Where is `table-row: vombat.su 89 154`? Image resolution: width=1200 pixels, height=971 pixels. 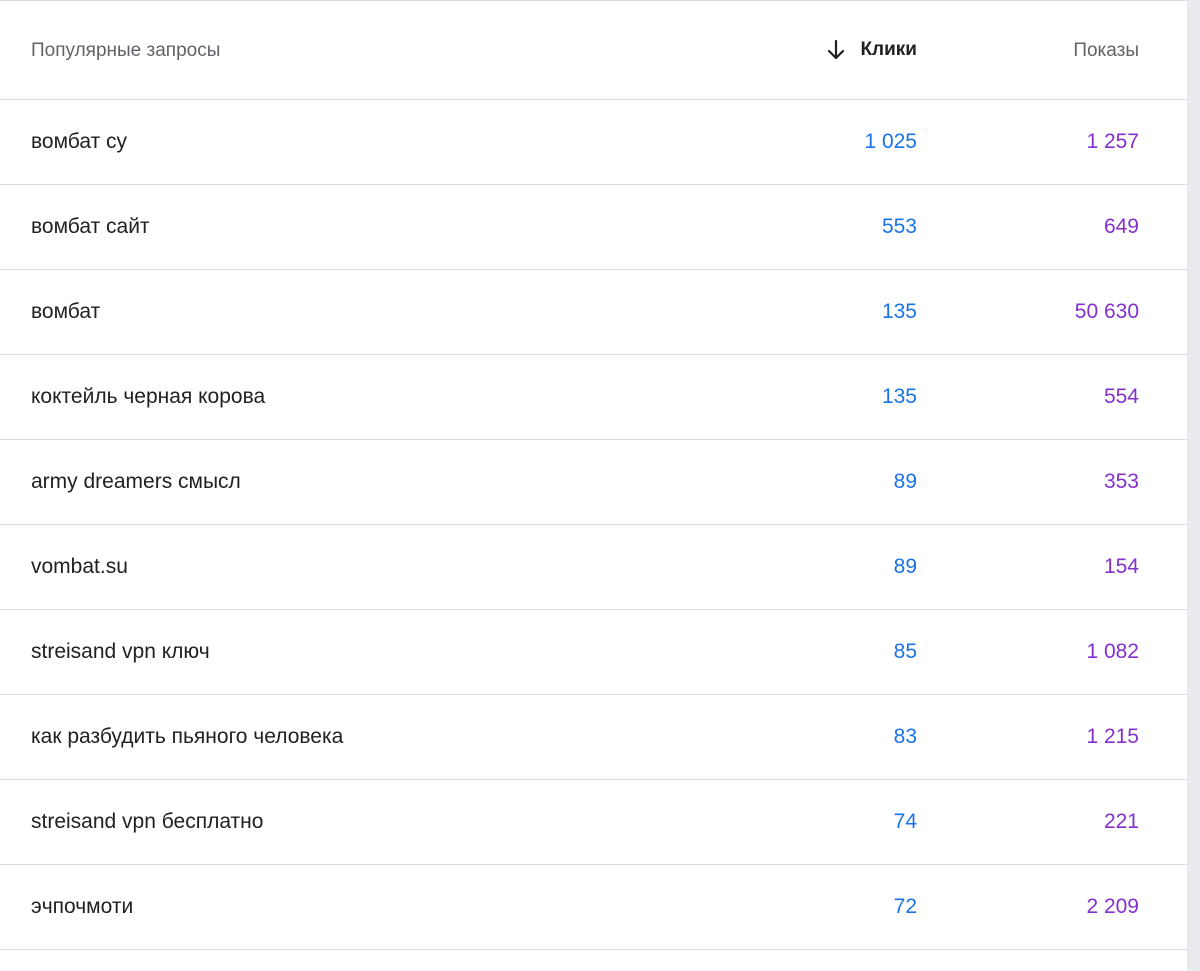 table-row: vombat.su 89 154 is located at coordinates (593, 567).